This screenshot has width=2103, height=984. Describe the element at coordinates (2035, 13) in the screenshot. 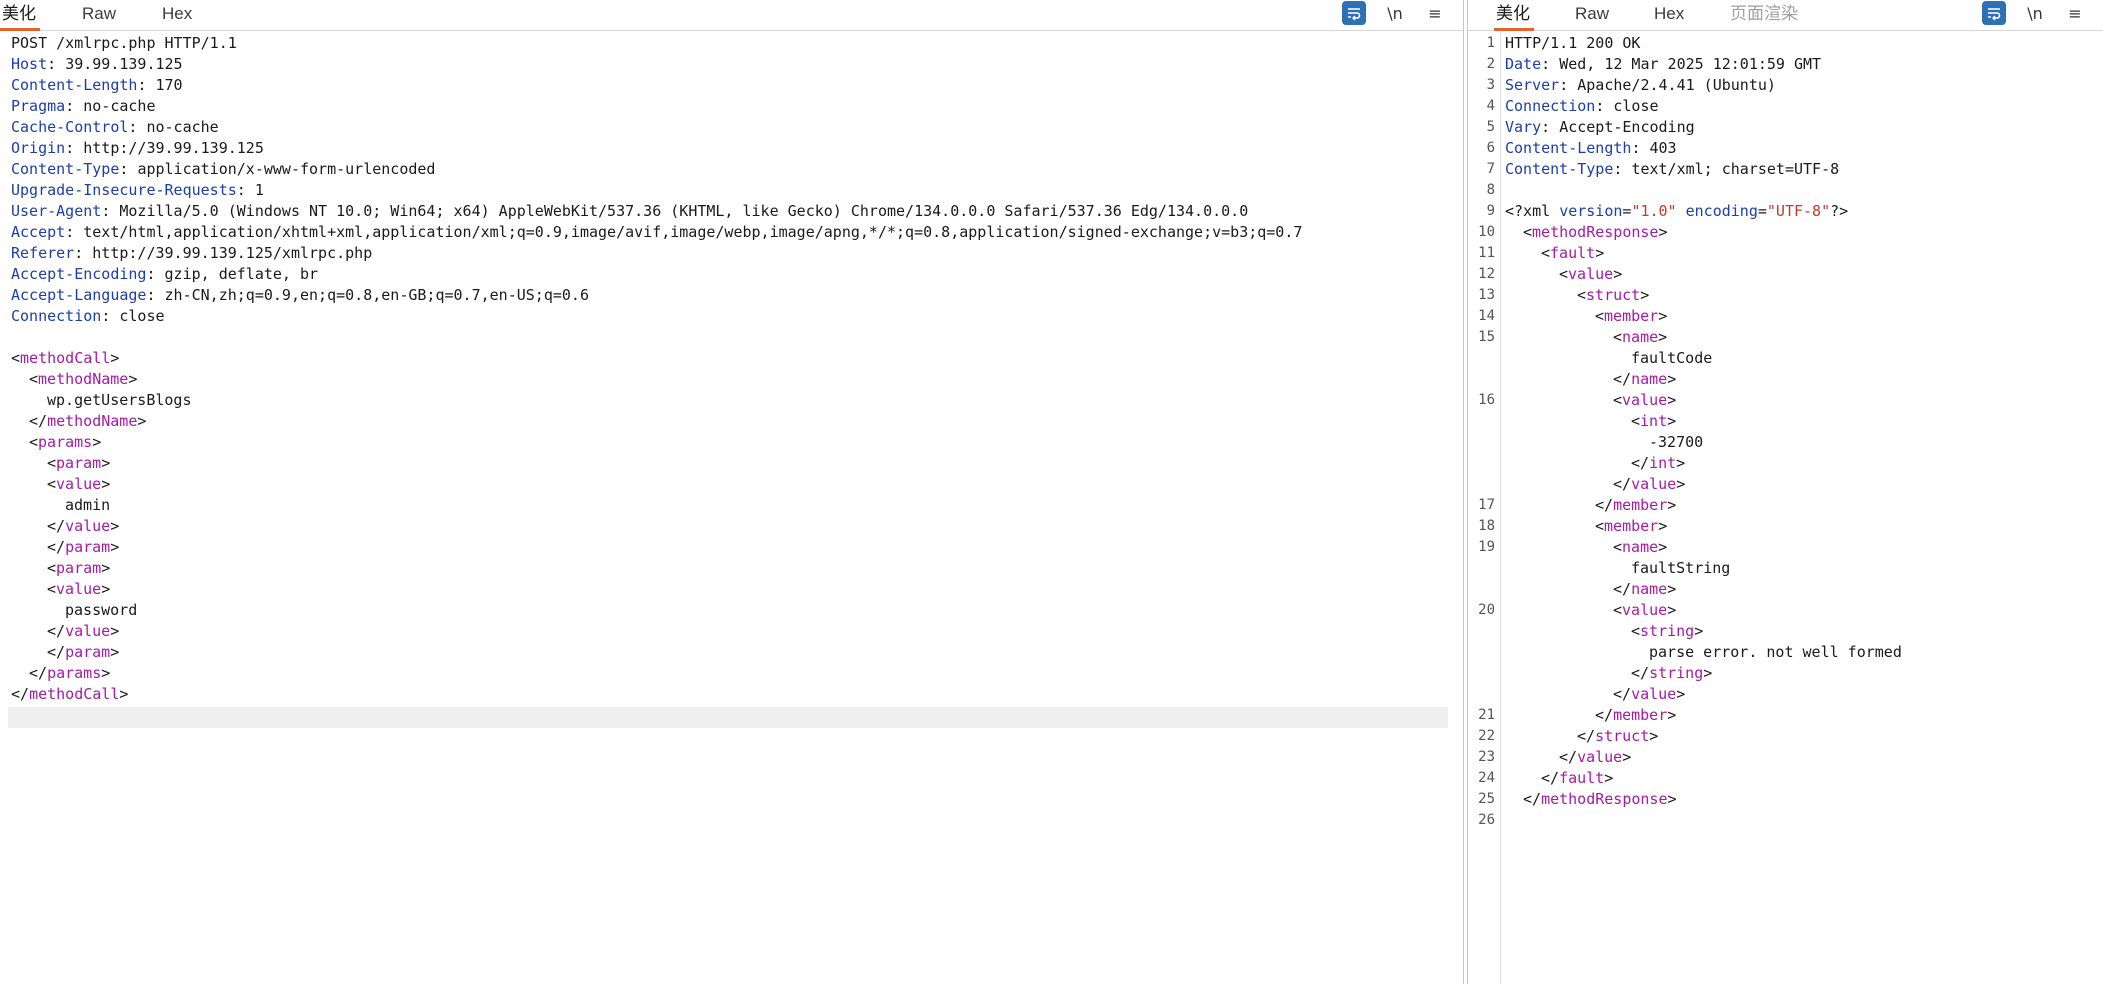

I see `response-newline-button: \n` at that location.